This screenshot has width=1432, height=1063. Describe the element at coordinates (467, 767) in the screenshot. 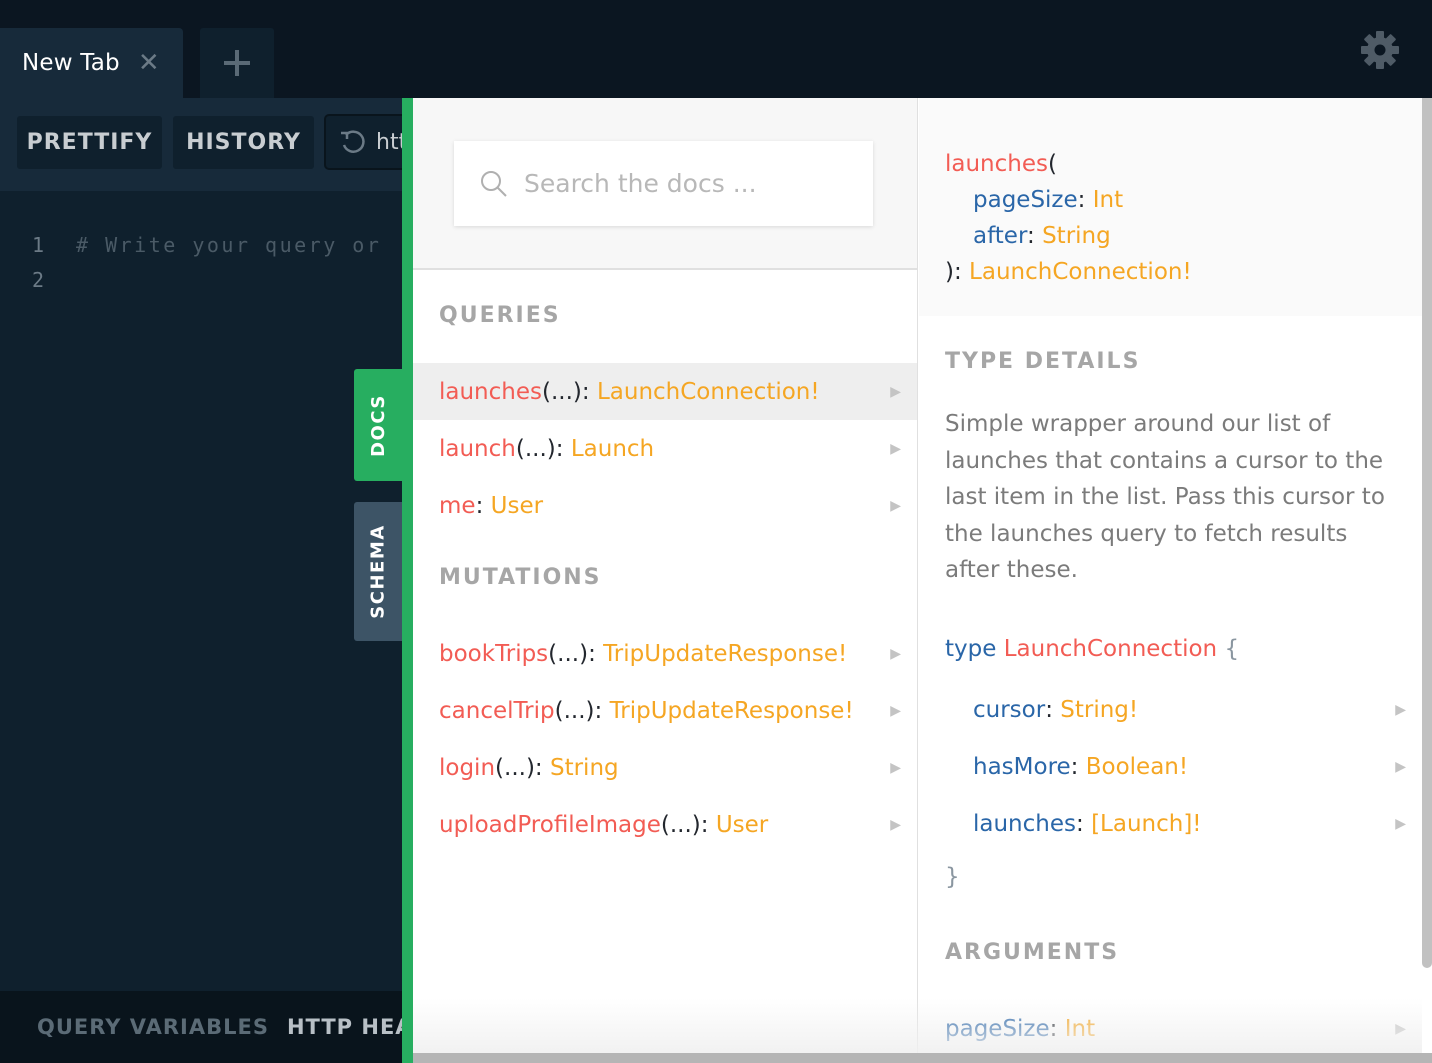

I see `field-name: login` at that location.